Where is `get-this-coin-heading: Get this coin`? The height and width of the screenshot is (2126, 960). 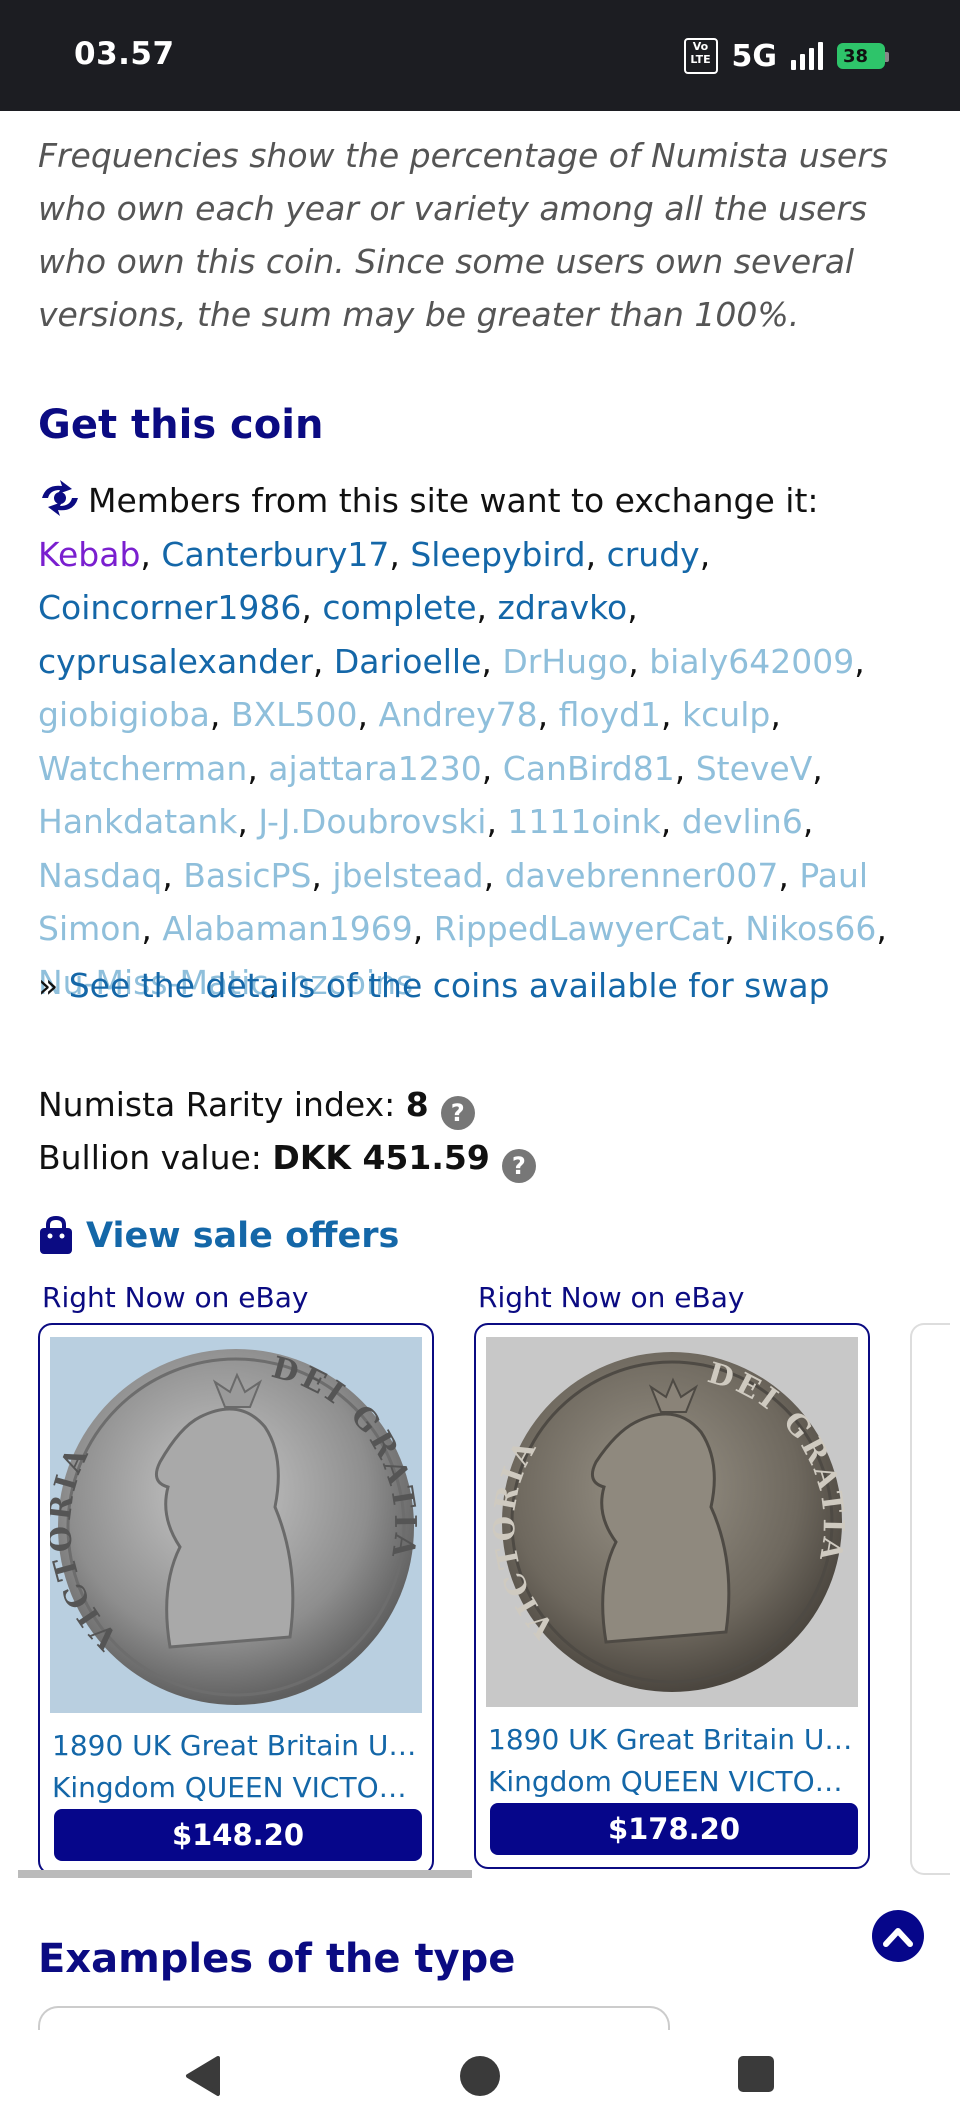
get-this-coin-heading: Get this coin is located at coordinates (181, 425).